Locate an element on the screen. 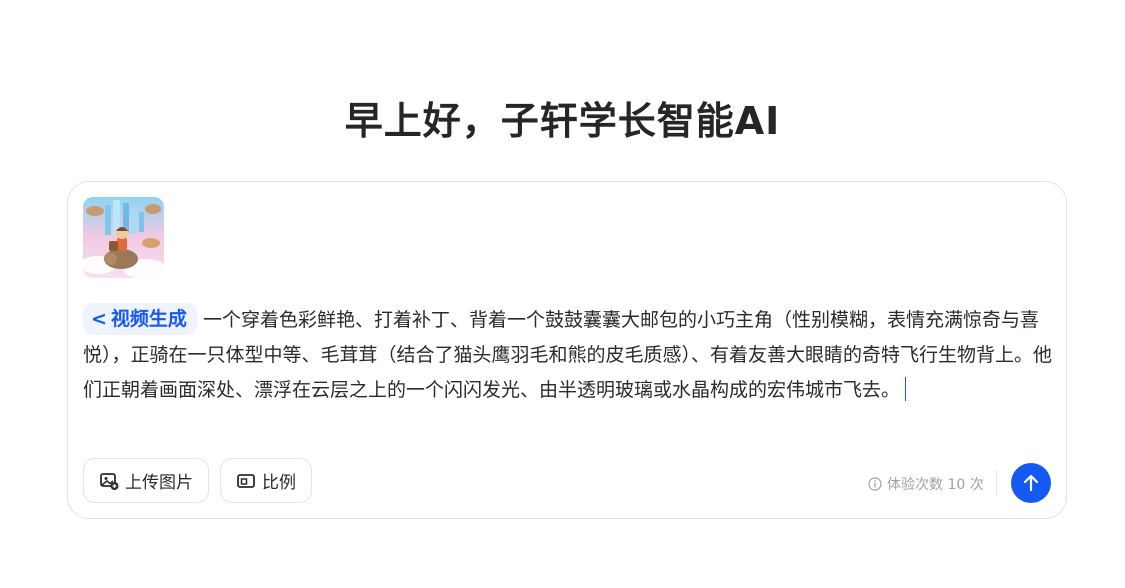  mode-chip-label: 视频生成 is located at coordinates (148, 319).